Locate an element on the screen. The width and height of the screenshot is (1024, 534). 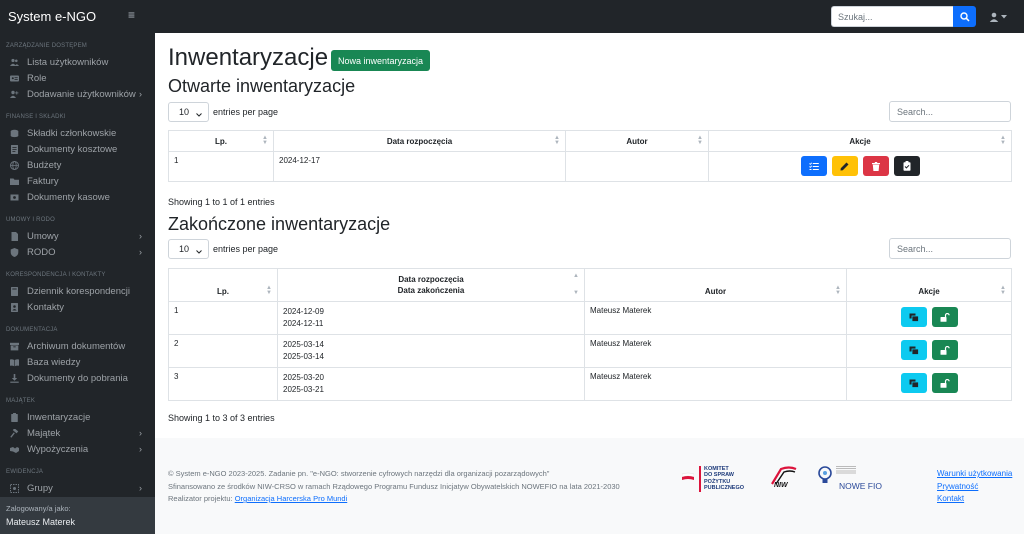
clipboard-check-icon is located at coordinates (906, 166).